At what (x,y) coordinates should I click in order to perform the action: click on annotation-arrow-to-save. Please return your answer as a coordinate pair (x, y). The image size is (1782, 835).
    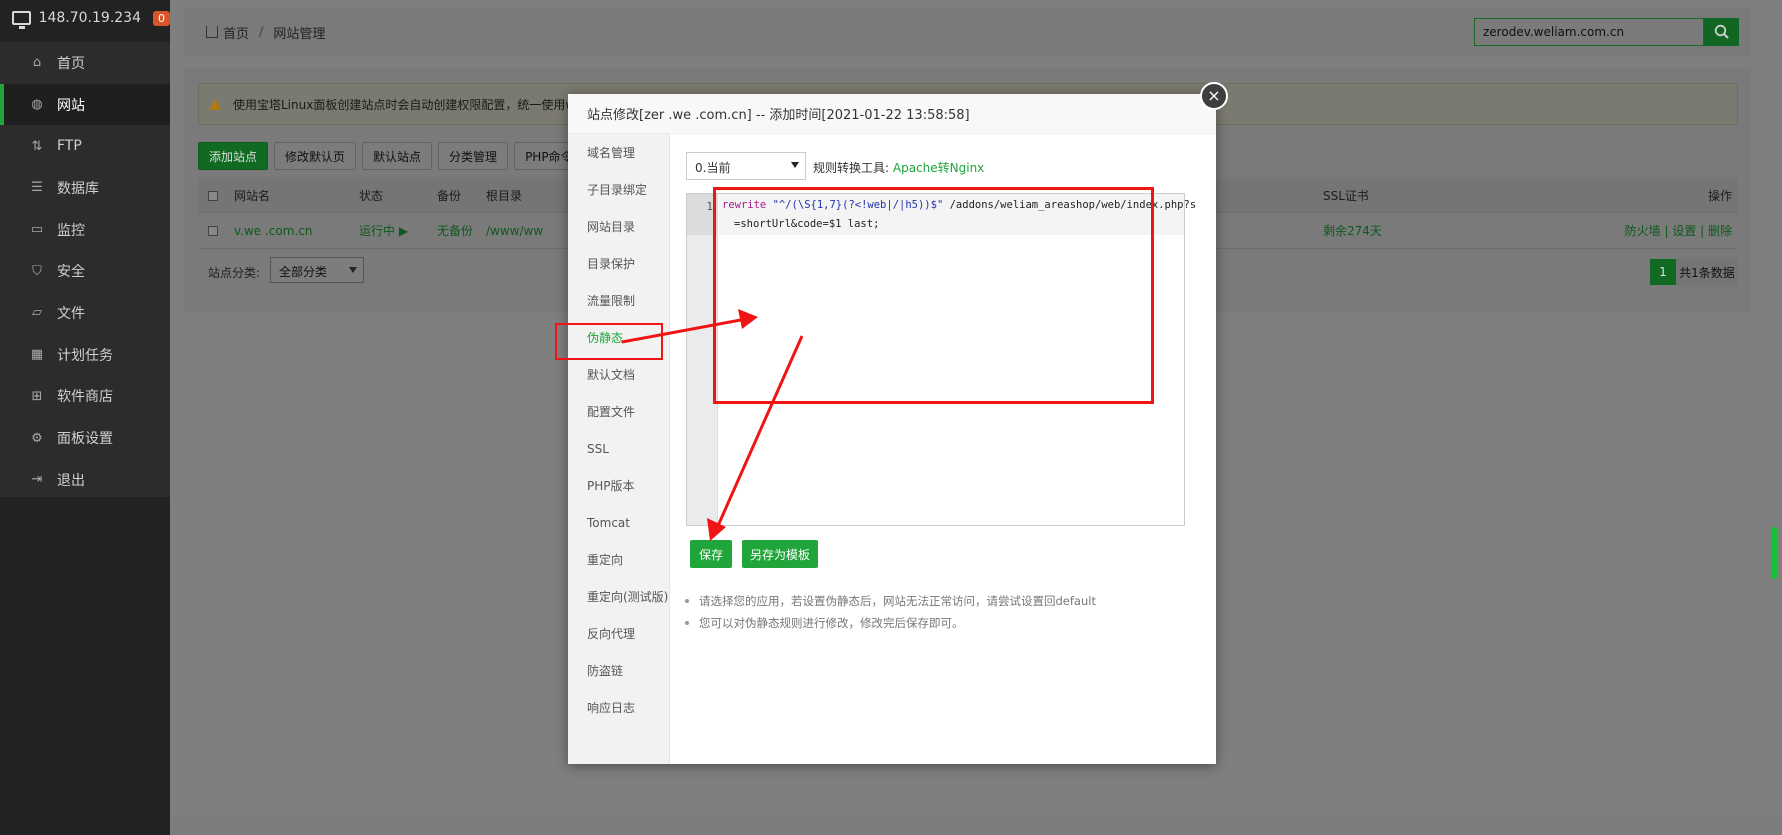
    Looking at the image, I should click on (759, 432).